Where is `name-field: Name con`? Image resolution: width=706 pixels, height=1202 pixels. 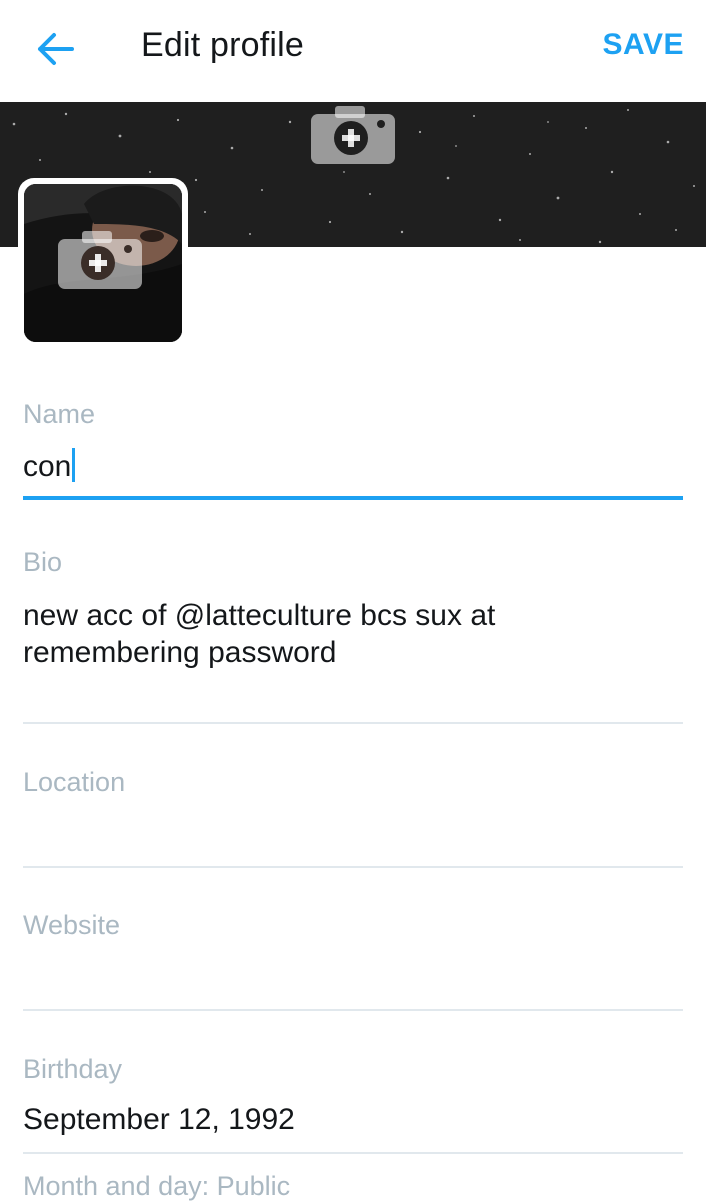 name-field: Name con is located at coordinates (353, 450).